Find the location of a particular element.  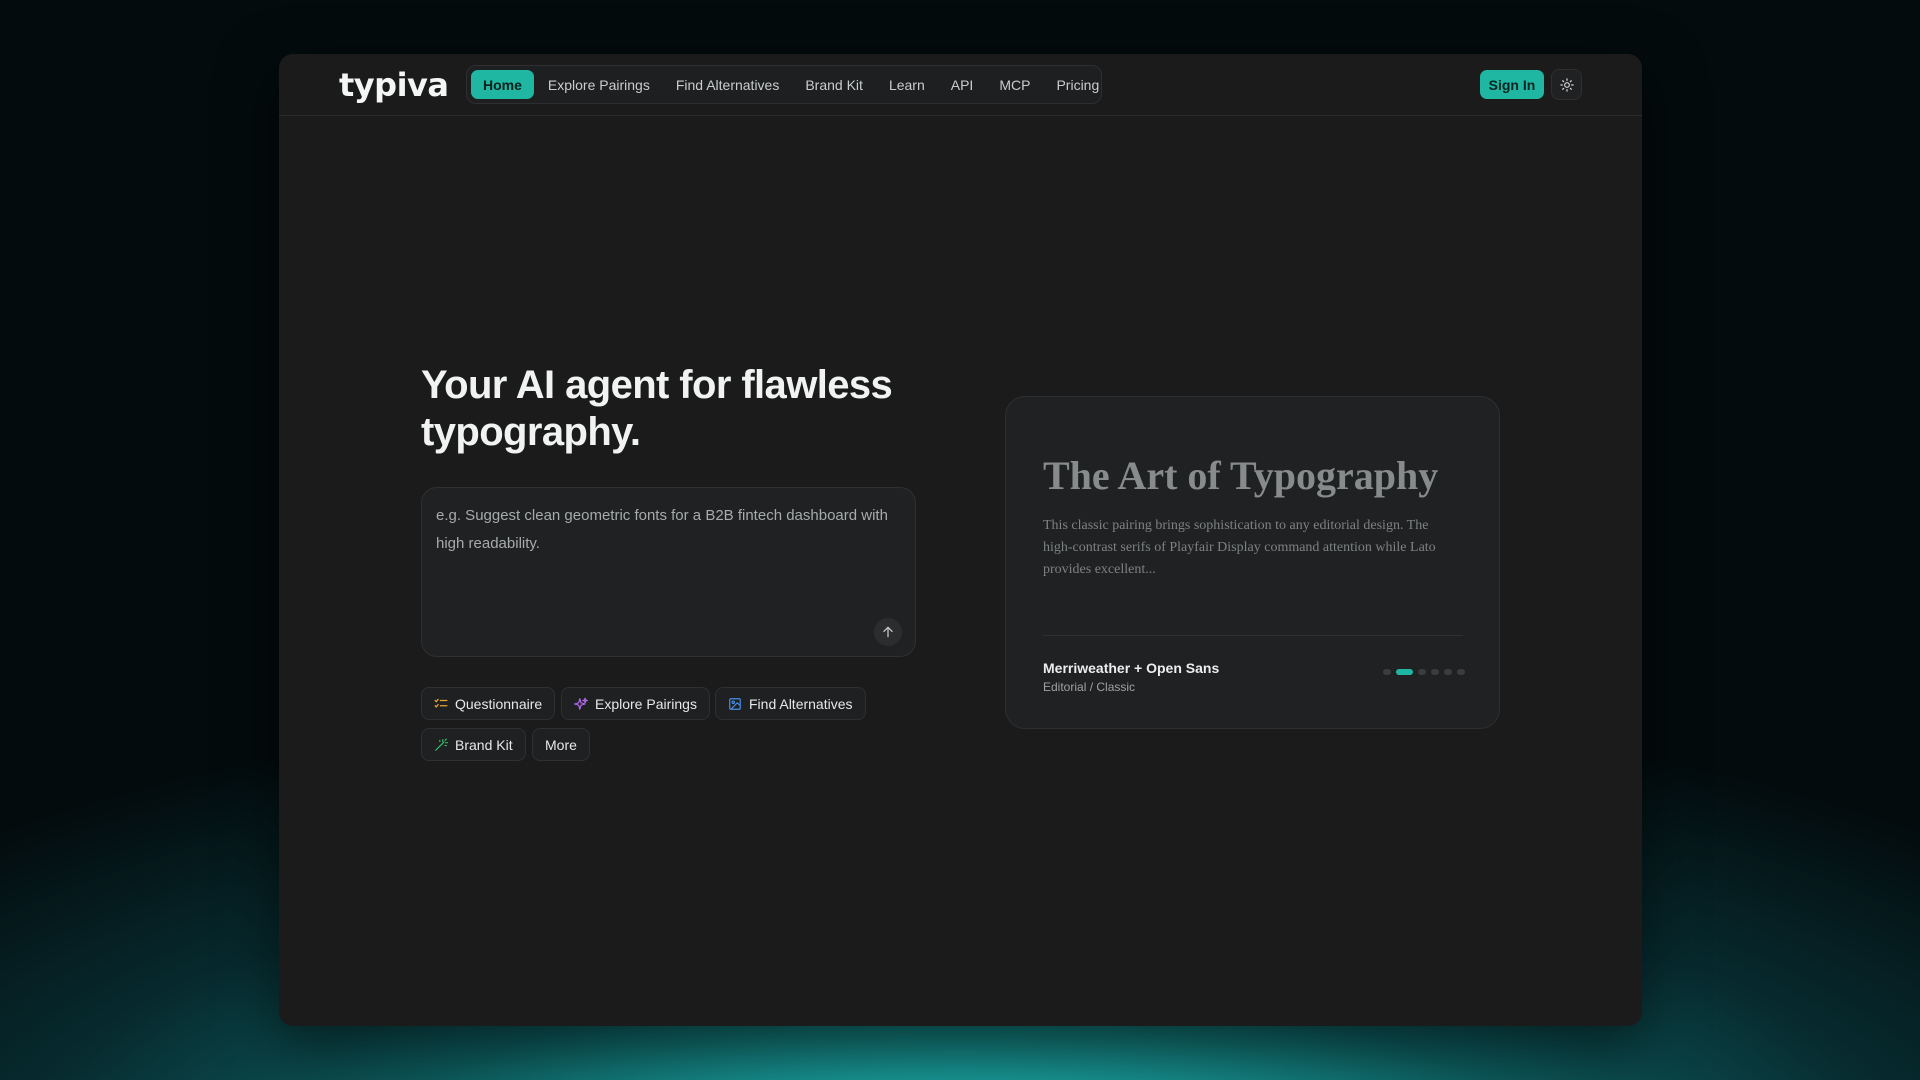

chip-brand-kit: Brand Kit is located at coordinates (473, 744).